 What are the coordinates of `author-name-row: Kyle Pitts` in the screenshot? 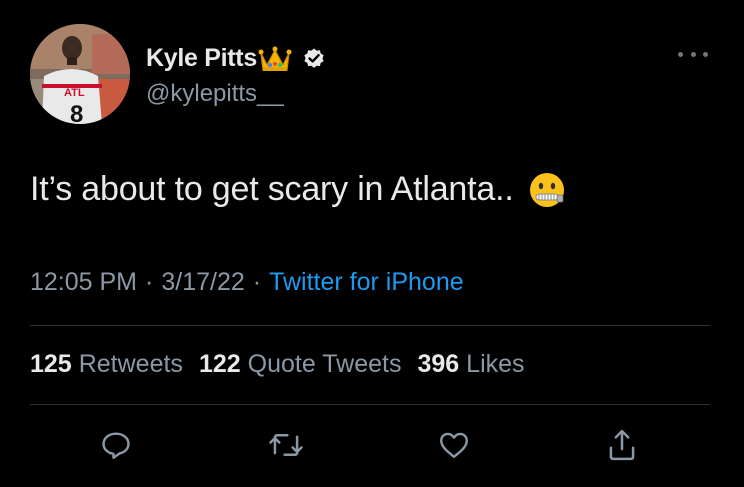 It's located at (236, 58).